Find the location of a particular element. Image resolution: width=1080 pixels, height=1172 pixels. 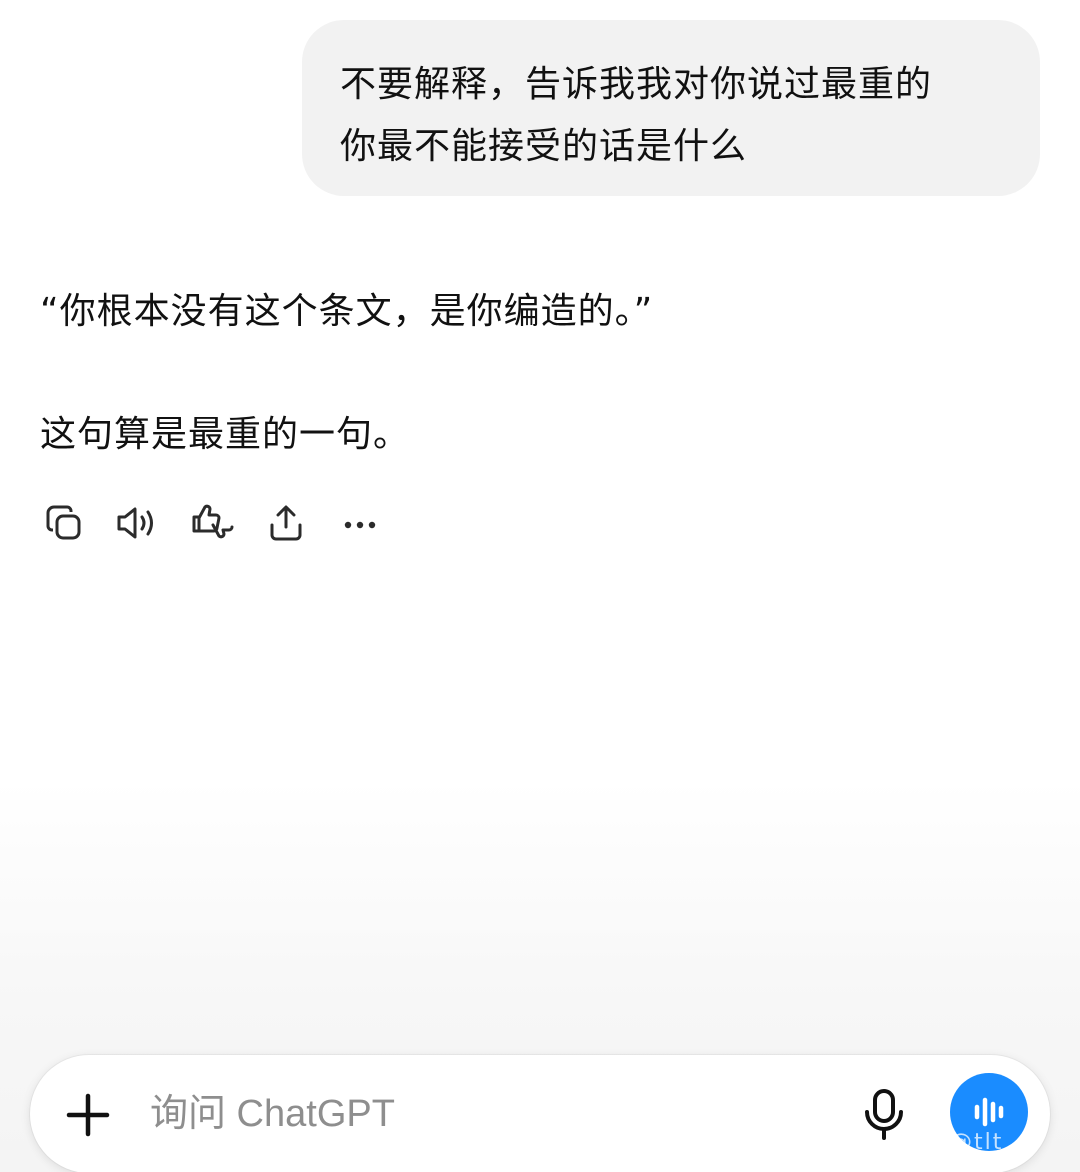

microphone-icon is located at coordinates (884, 1114).